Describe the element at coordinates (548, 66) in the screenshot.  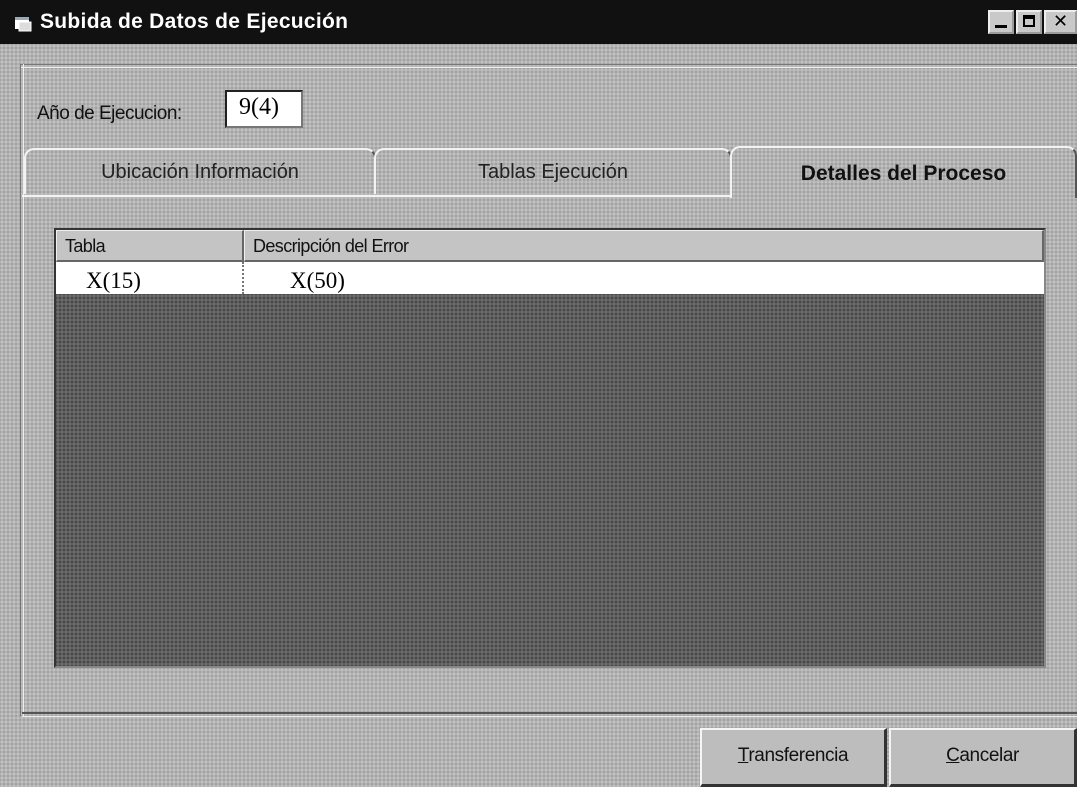
I see `frame-groove-top` at that location.